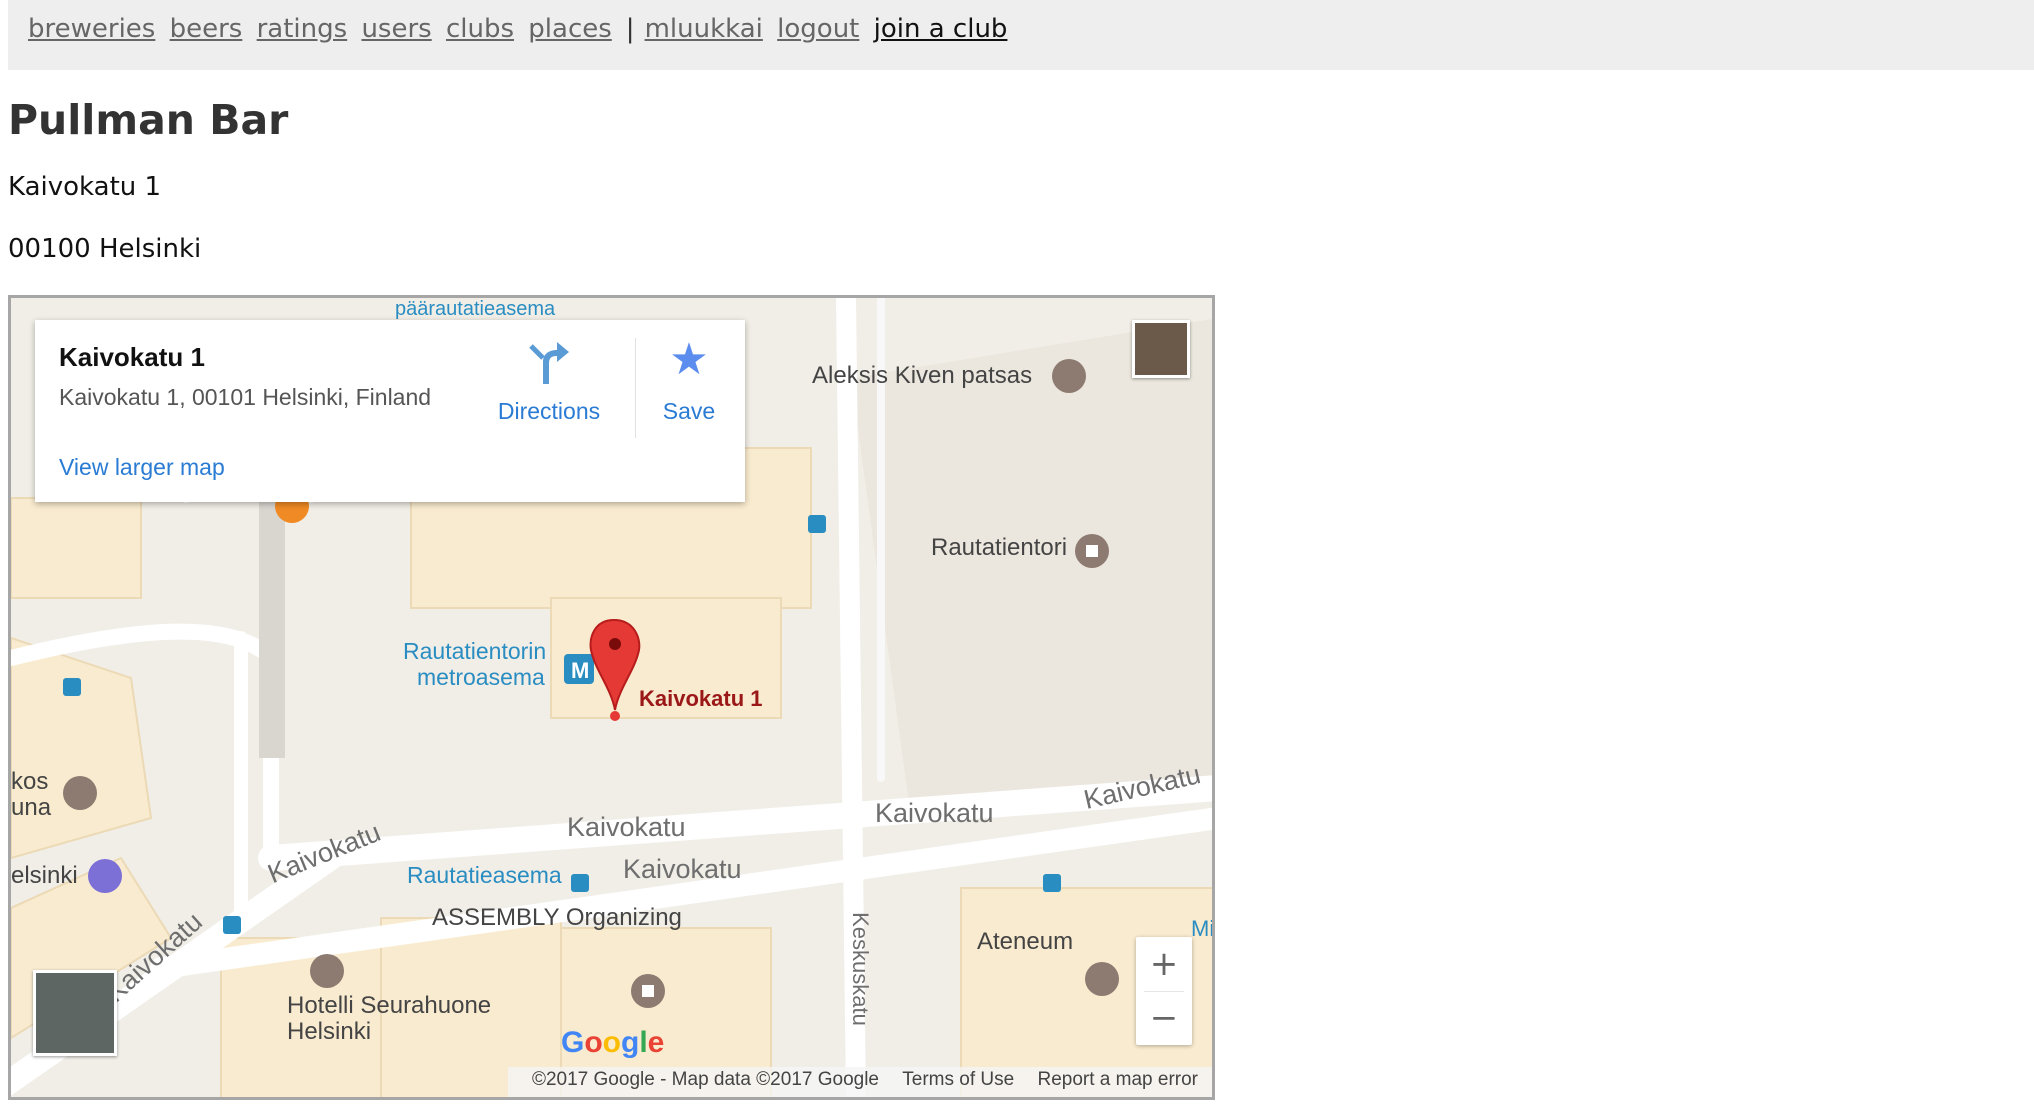  Describe the element at coordinates (635, 388) in the screenshot. I see `info-card-divider` at that location.